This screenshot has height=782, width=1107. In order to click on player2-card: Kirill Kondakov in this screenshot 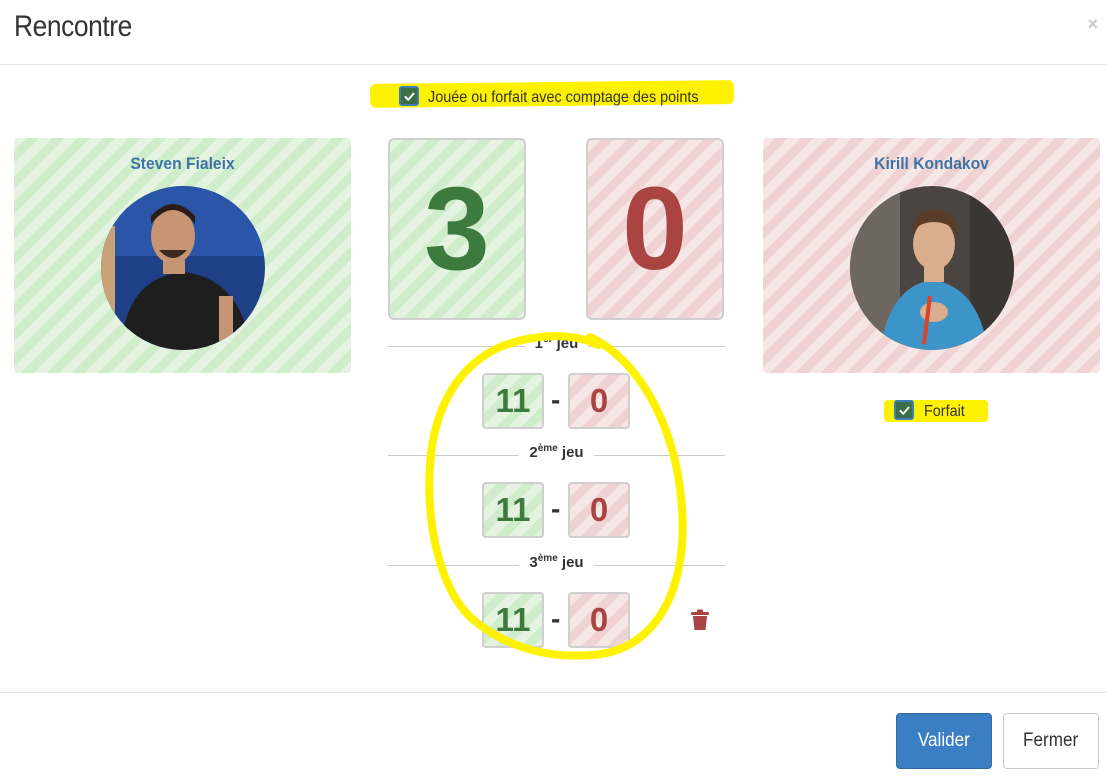, I will do `click(931, 255)`.